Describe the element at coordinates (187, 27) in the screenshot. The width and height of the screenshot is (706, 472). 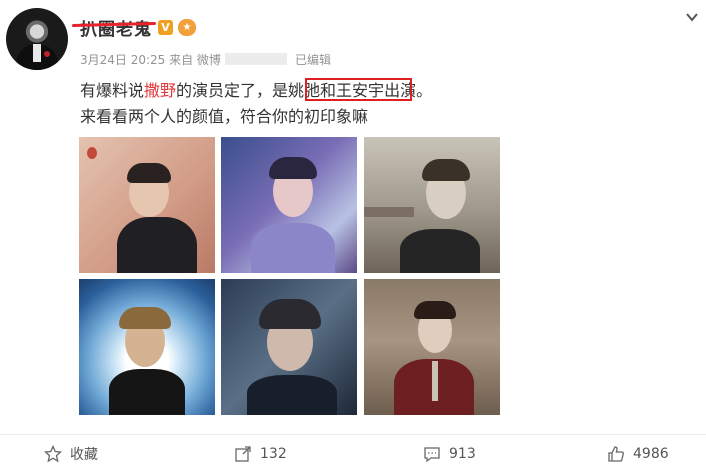
I see `member-badge-icon: ★` at that location.